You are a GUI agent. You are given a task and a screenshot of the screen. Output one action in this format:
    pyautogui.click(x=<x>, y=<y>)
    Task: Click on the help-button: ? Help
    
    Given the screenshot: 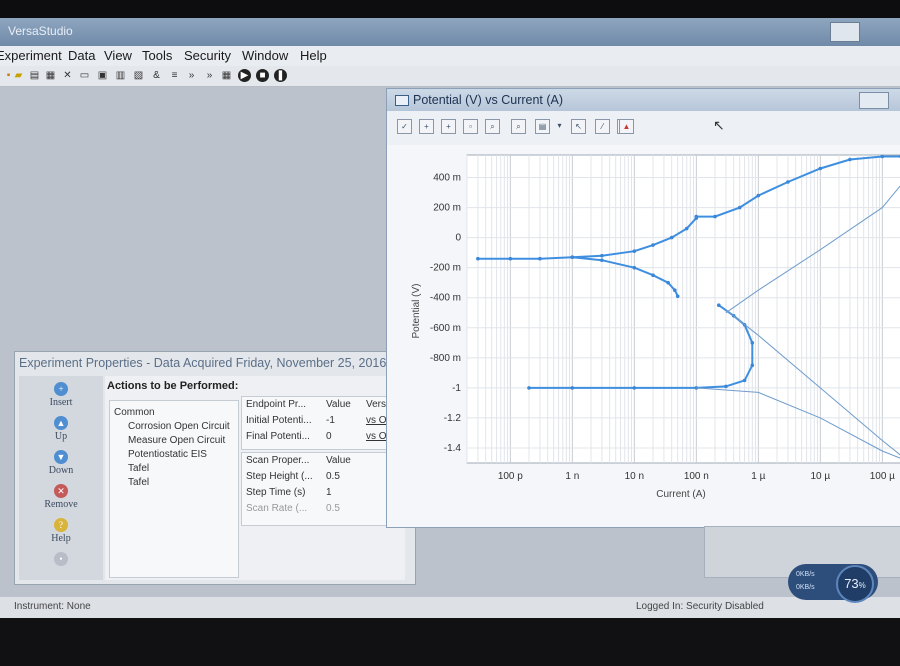 What is the action you would take?
    pyautogui.click(x=61, y=531)
    